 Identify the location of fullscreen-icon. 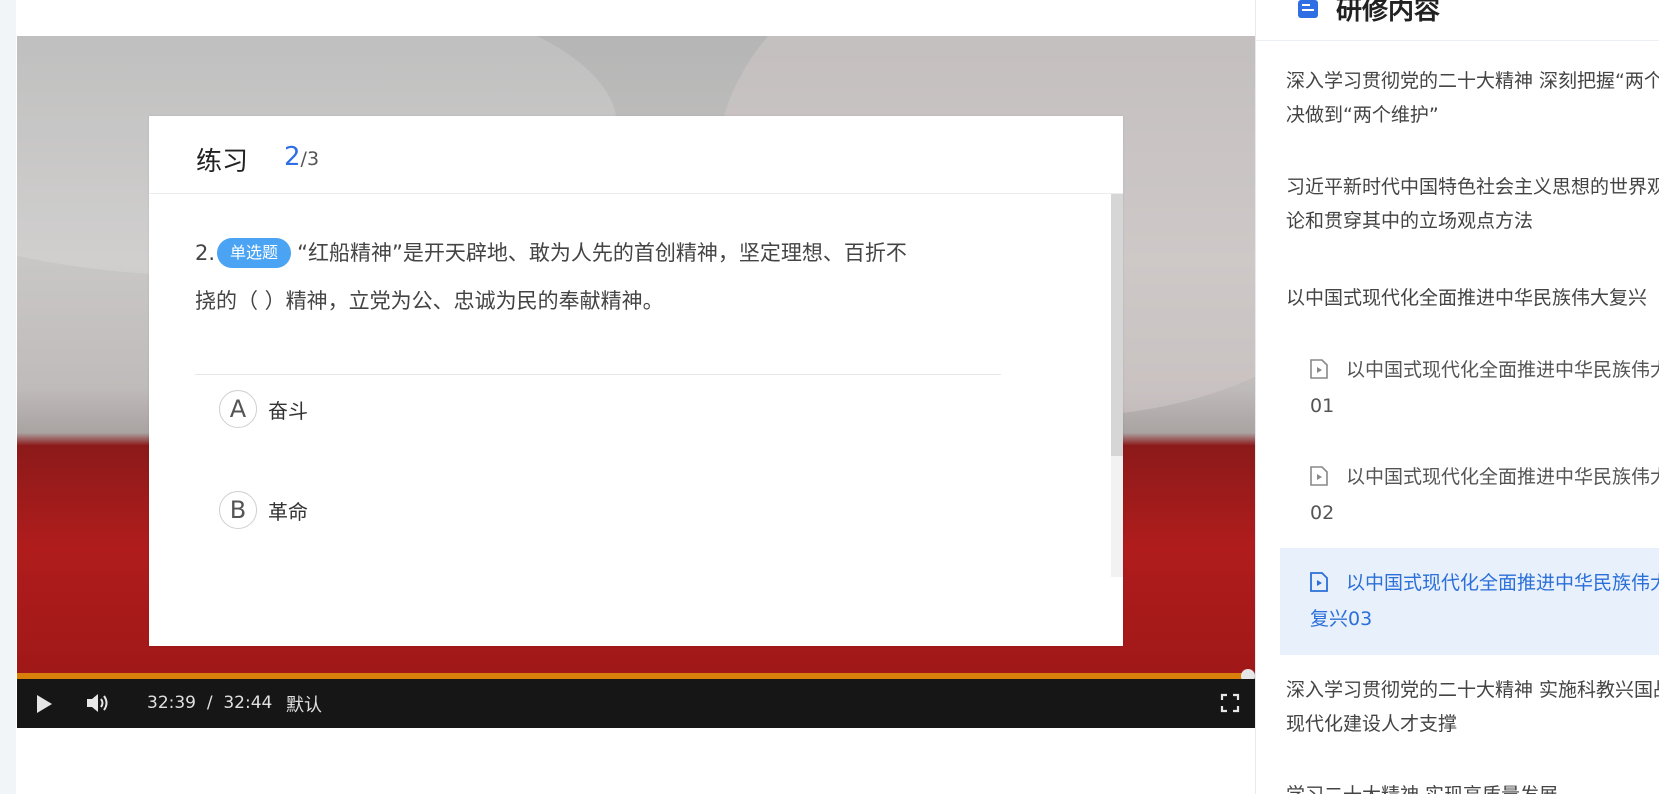
(1230, 703).